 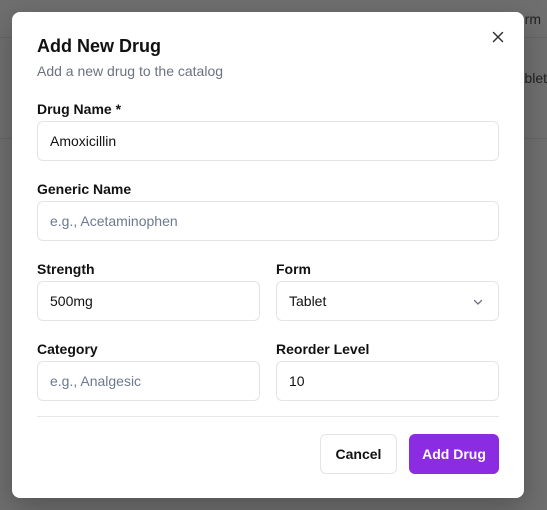 I want to click on form-select: Tablet, so click(x=387, y=301).